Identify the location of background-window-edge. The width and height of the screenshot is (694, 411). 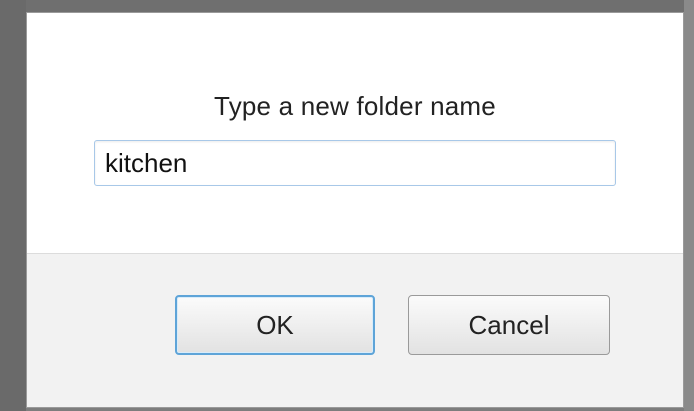
(13, 205).